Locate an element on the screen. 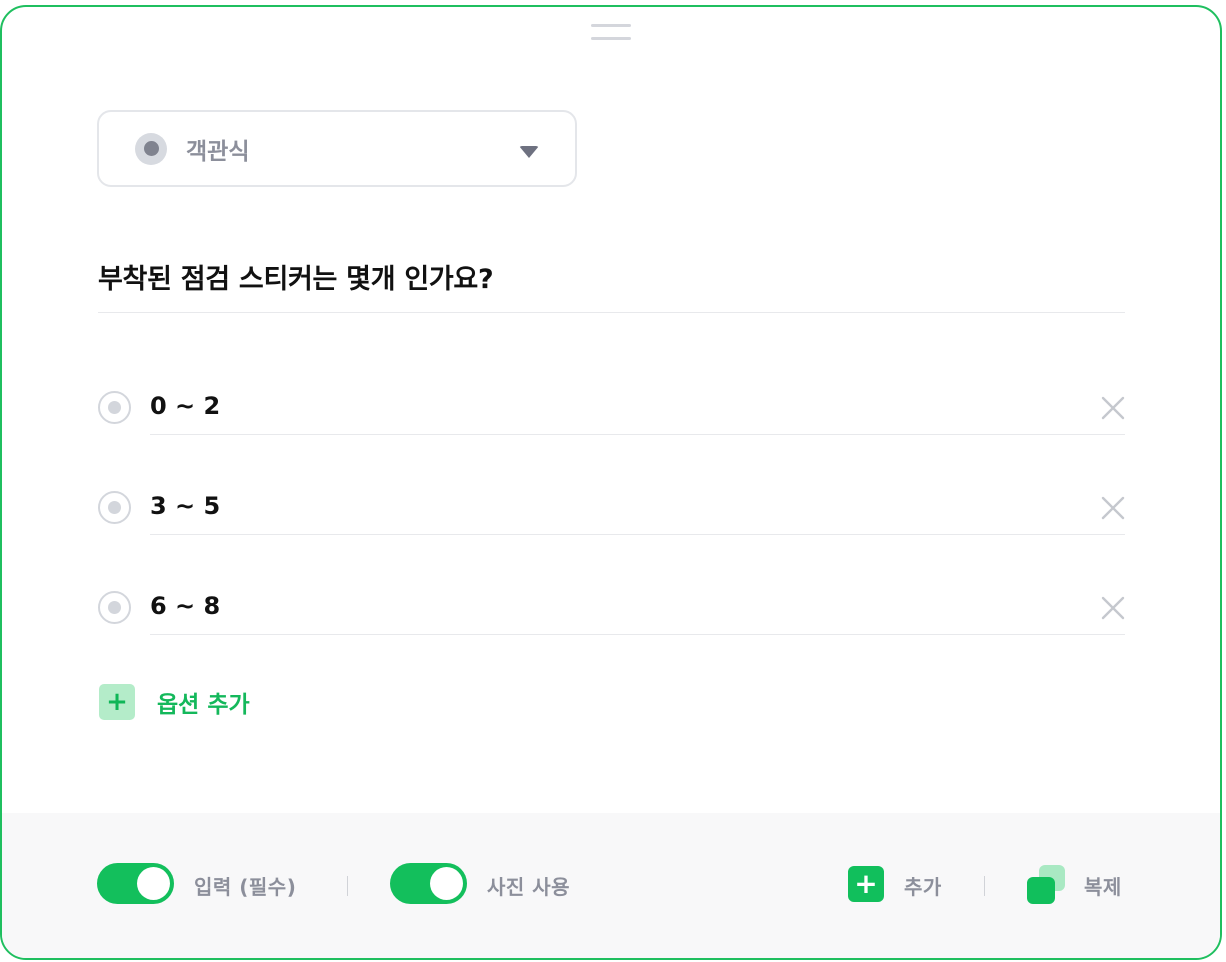  required-toggle is located at coordinates (135, 883).